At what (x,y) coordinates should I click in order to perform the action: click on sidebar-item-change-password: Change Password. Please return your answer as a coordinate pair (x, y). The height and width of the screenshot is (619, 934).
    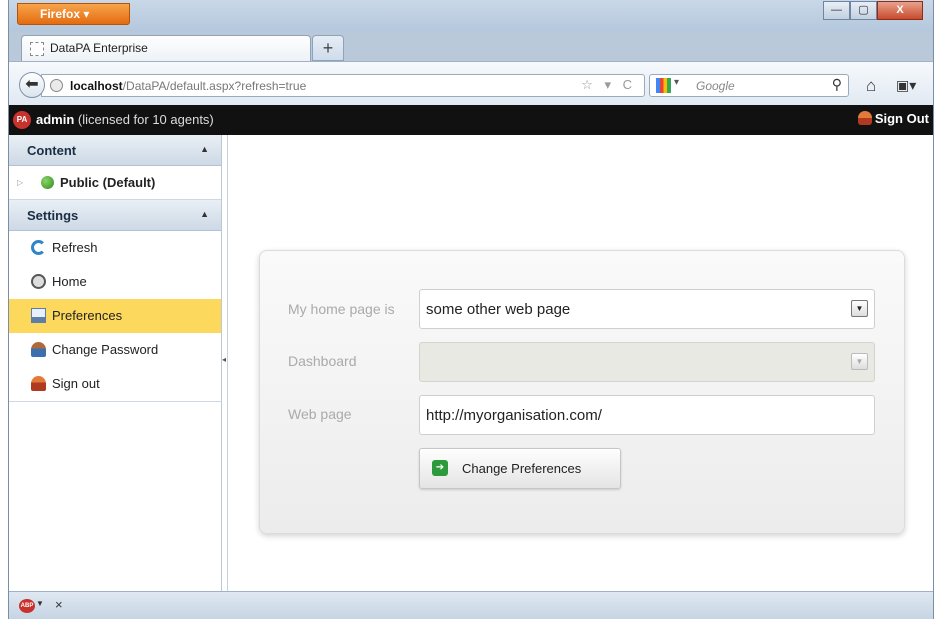
    Looking at the image, I should click on (115, 350).